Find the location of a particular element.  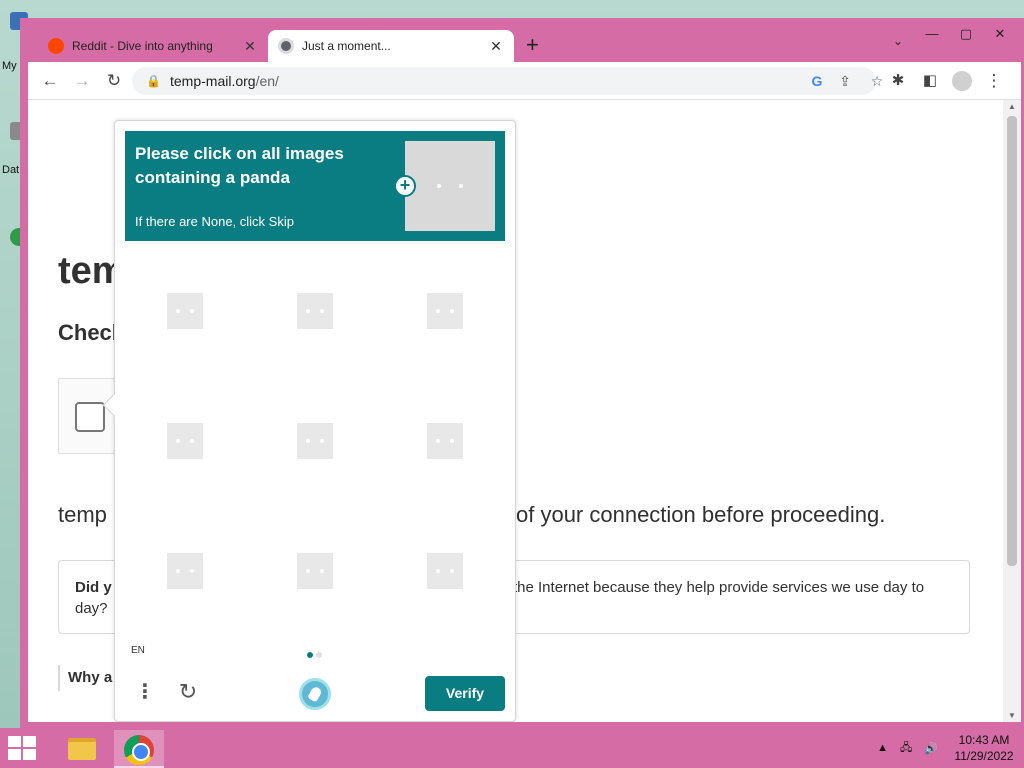

clock-time: 10:43 AM is located at coordinates (984, 740).